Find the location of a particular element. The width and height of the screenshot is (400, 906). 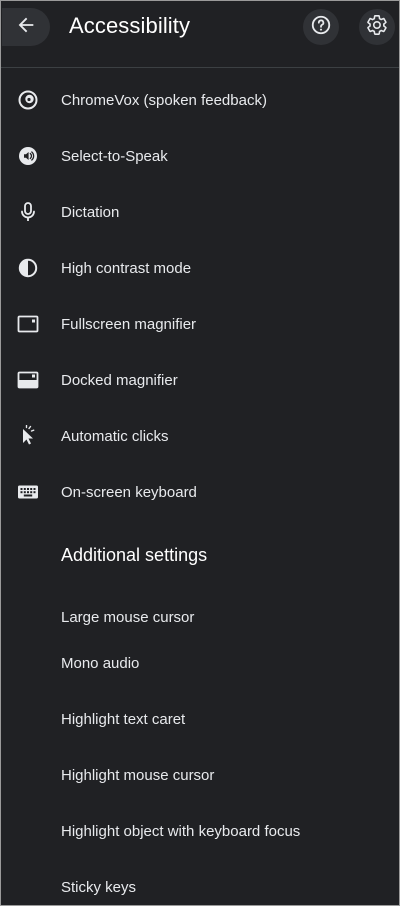

settings-button is located at coordinates (377, 27).